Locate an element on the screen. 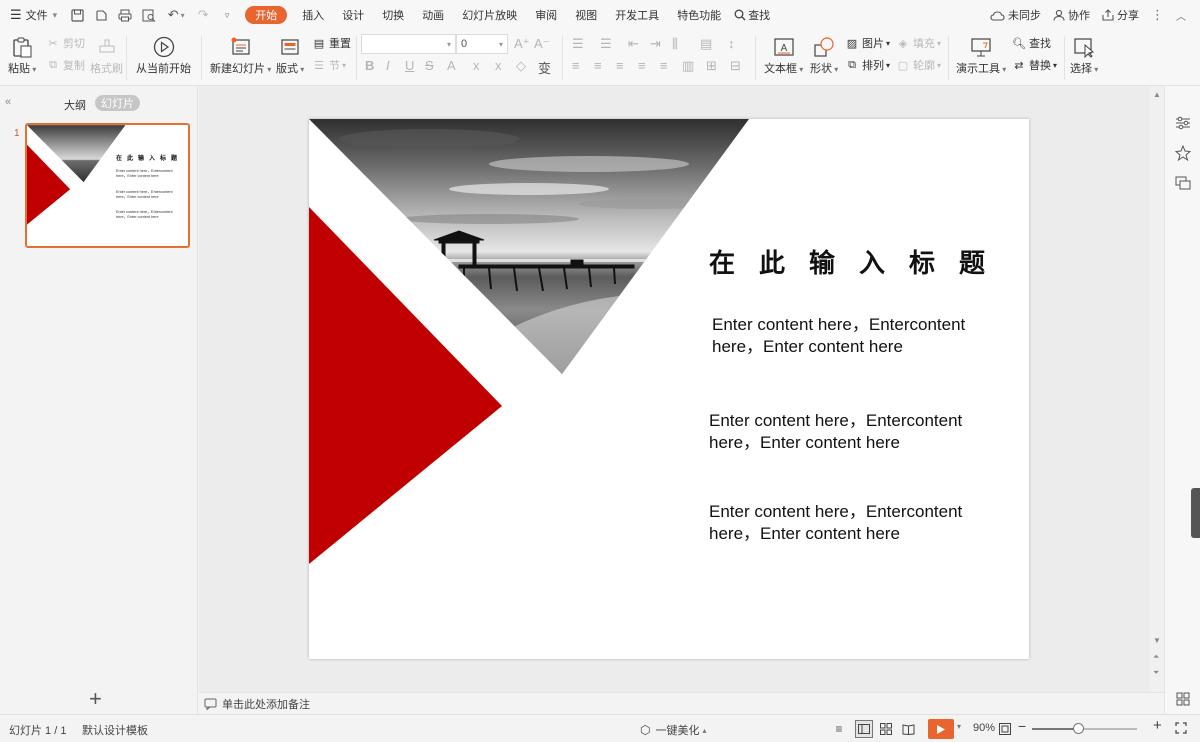 The height and width of the screenshot is (742, 1200). file-menu: ☰ 文件 ▾ is located at coordinates (32, 15).